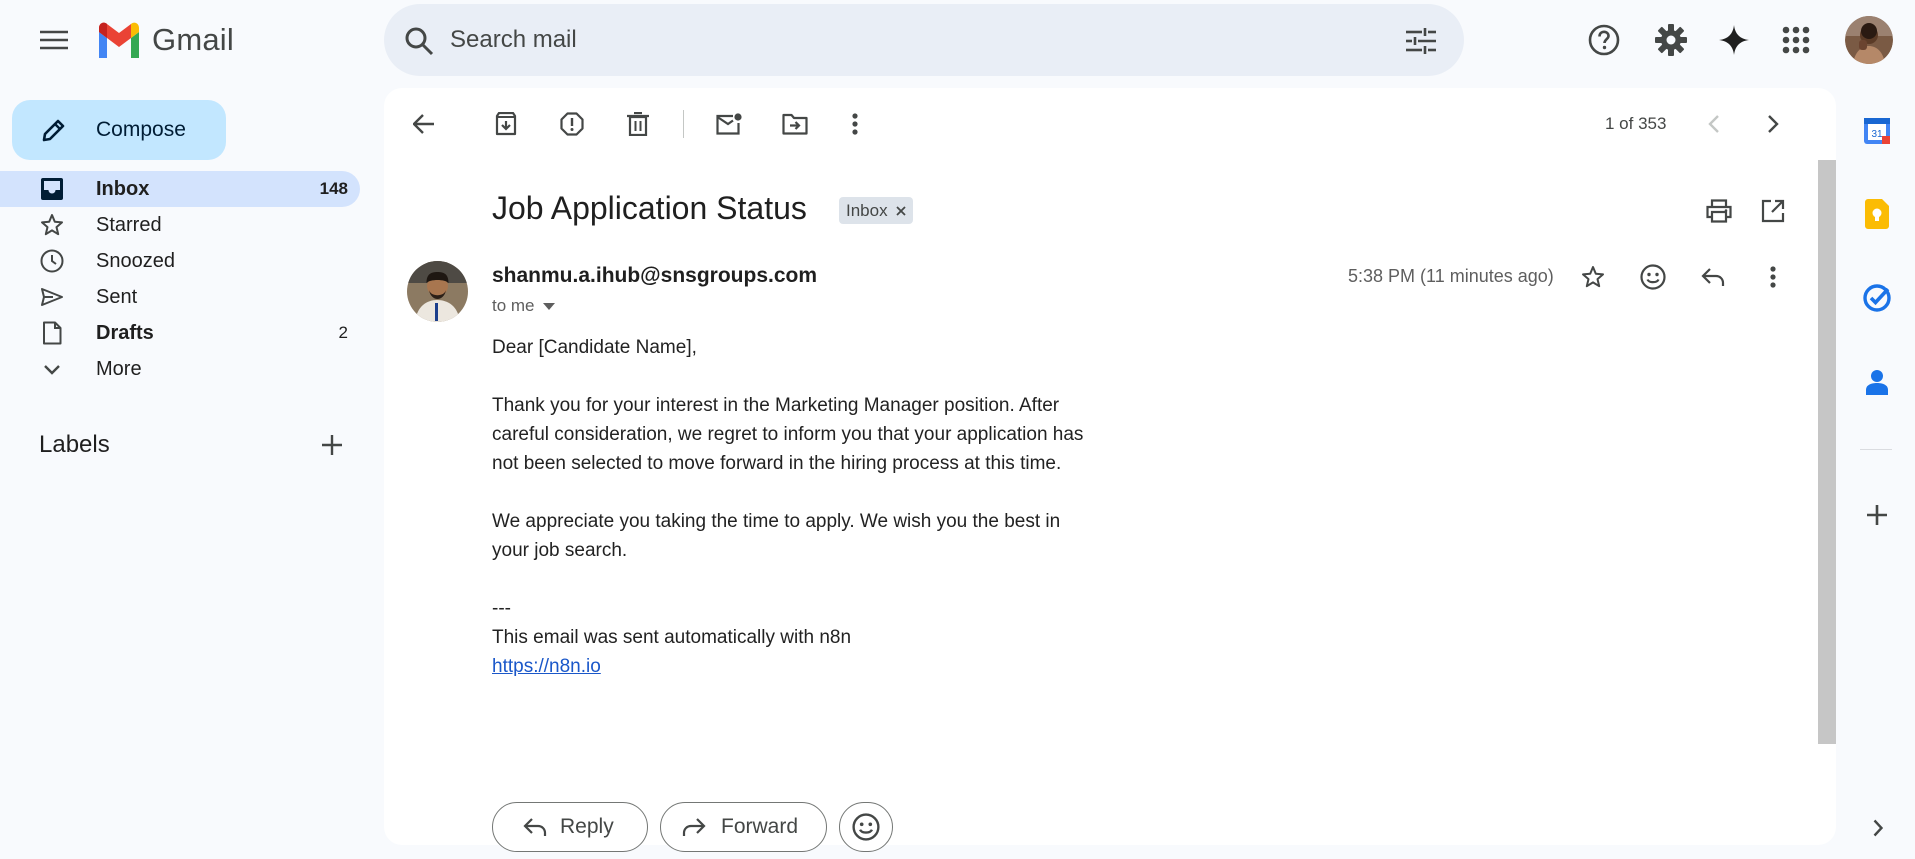 Image resolution: width=1915 pixels, height=859 pixels. I want to click on spam-icon, so click(572, 124).